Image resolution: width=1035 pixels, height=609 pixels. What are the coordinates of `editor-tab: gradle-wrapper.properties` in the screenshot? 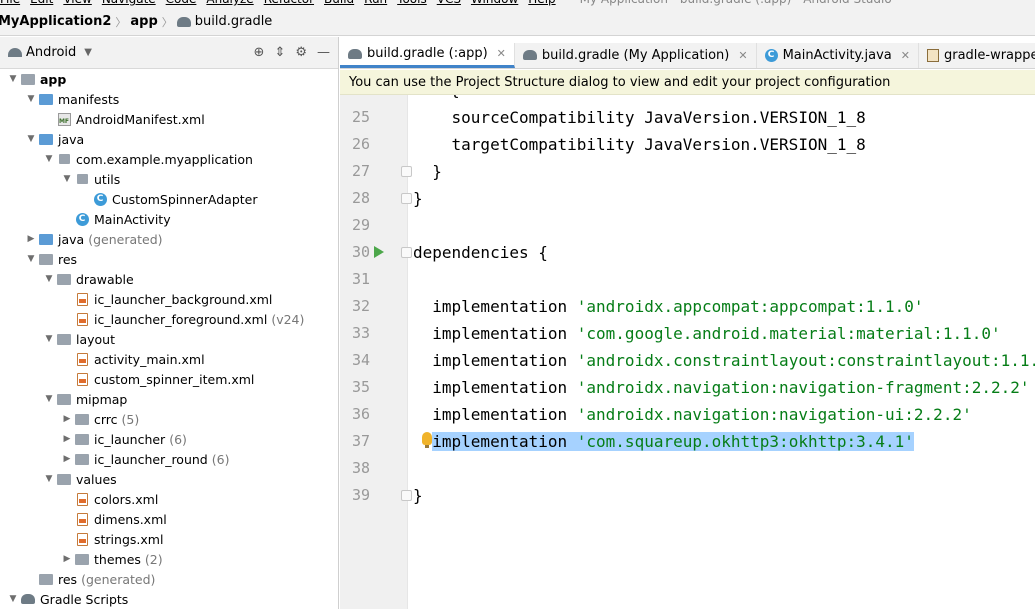 It's located at (977, 55).